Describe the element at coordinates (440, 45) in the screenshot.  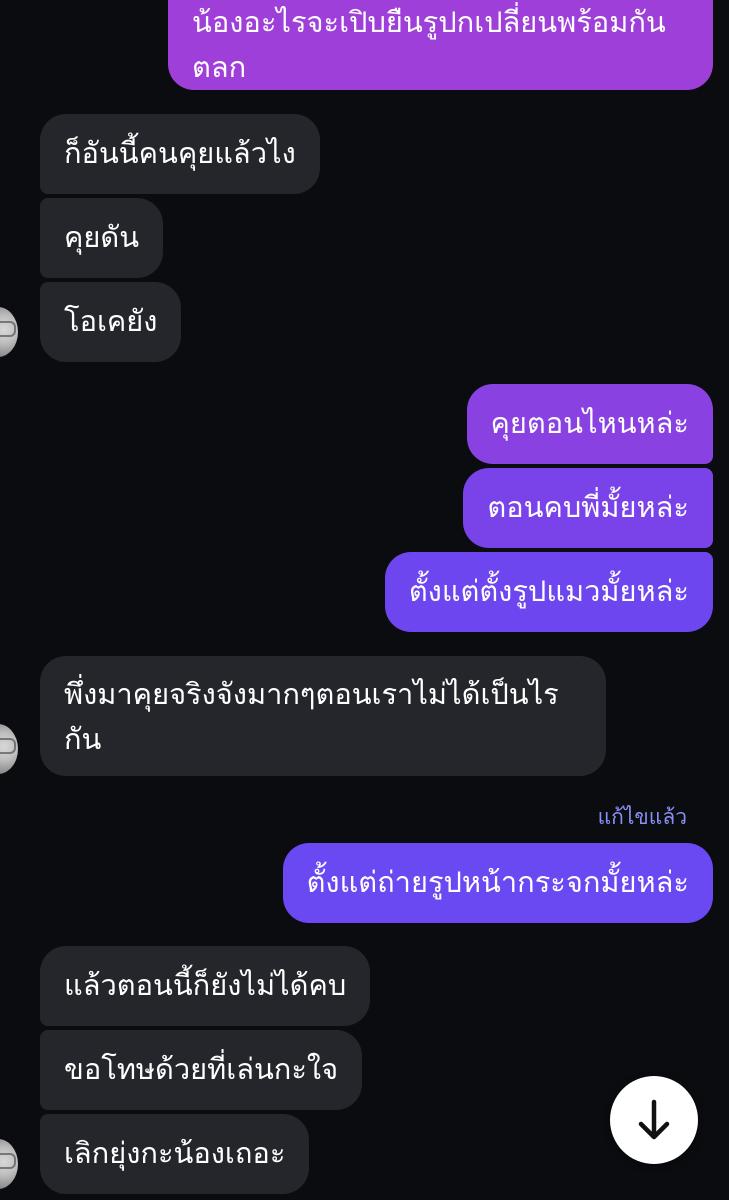
I see `message-bubble-outgoing: น้องอะไรจะเปิบยืนรูปกเปลี่ยนพร้อมกัน ตลก` at that location.